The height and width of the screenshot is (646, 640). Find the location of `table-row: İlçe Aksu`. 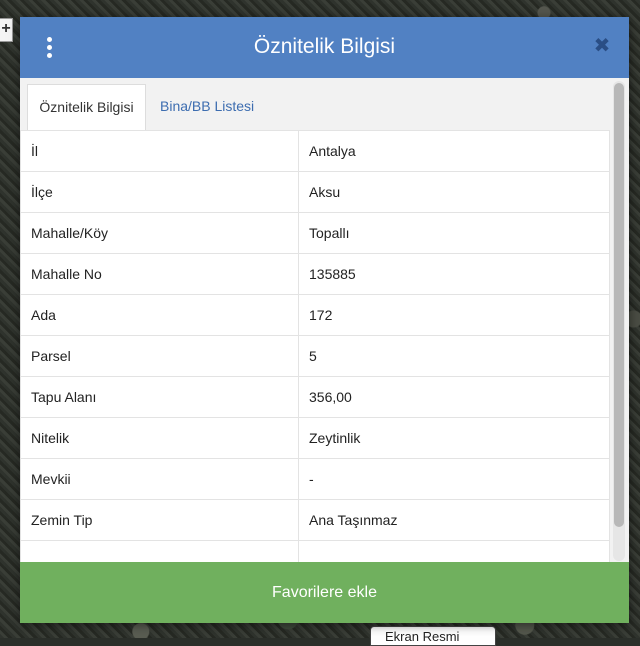

table-row: İlçe Aksu is located at coordinates (315, 192).